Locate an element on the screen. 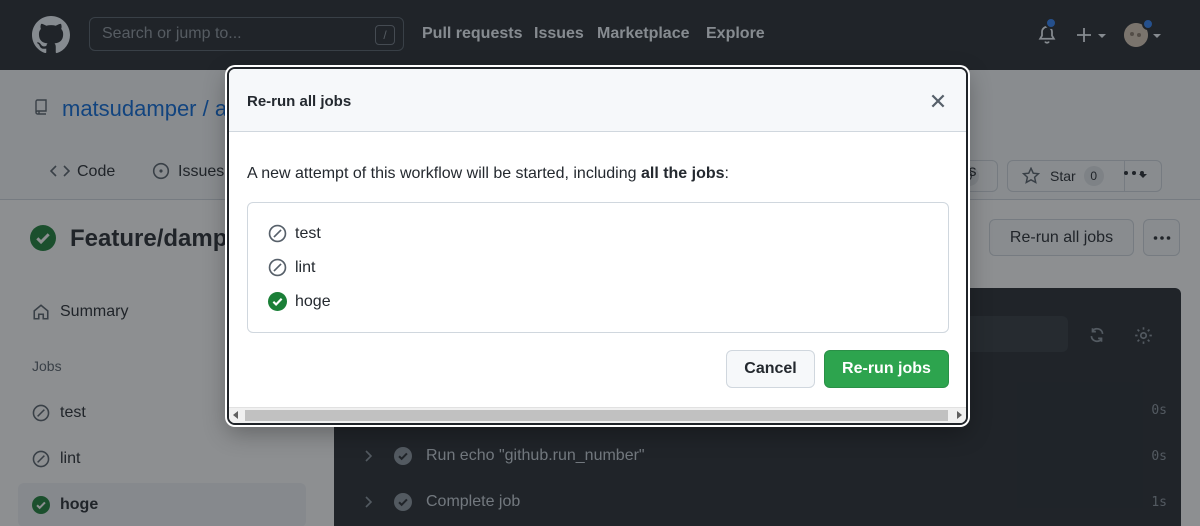  cancel-button: Cancel is located at coordinates (770, 369).